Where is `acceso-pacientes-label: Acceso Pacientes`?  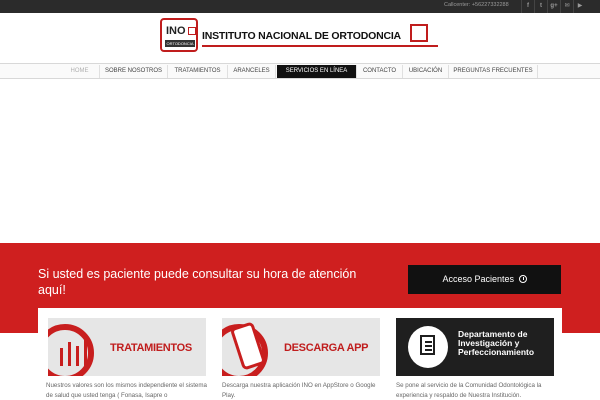 acceso-pacientes-label: Acceso Pacientes is located at coordinates (478, 279).